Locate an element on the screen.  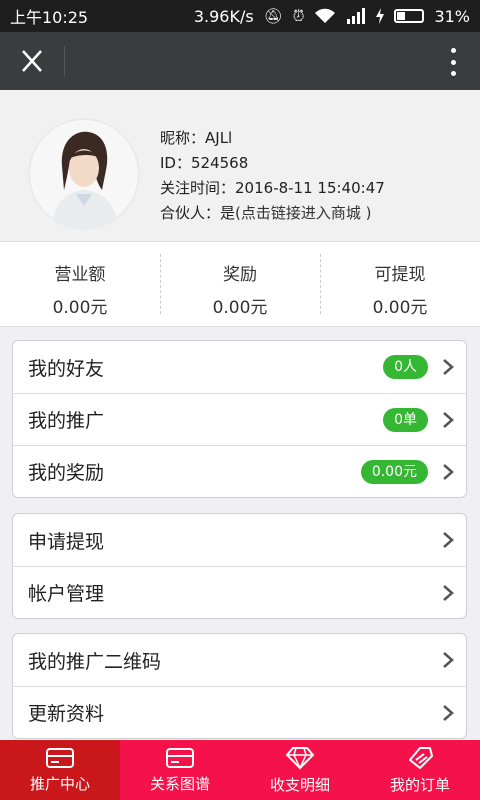
menu-item-friends: 我的好友 0人 is located at coordinates (239, 367).